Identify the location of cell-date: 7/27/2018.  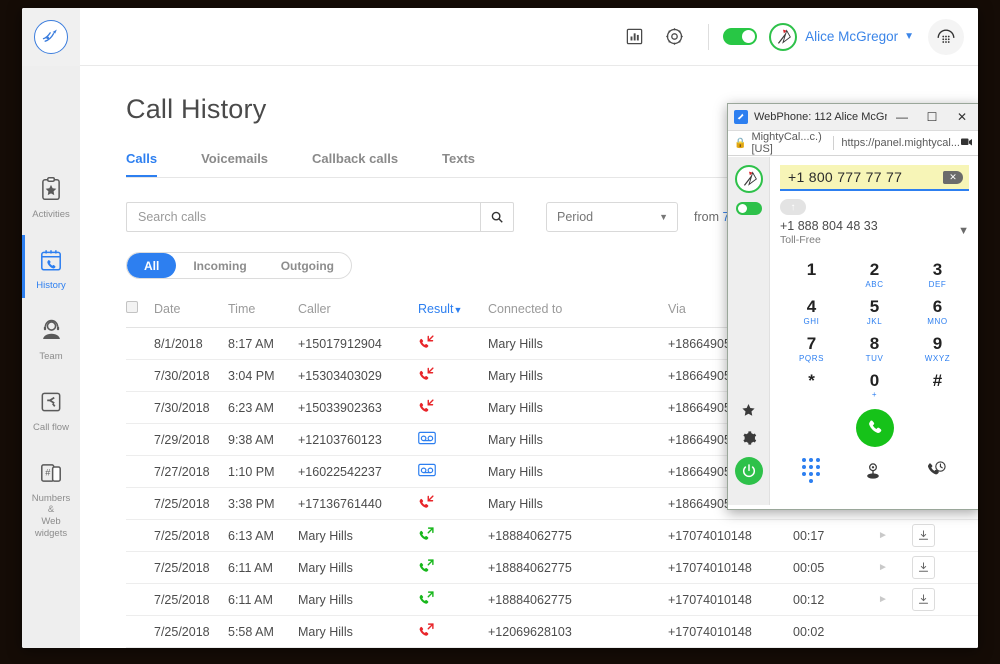
(182, 471).